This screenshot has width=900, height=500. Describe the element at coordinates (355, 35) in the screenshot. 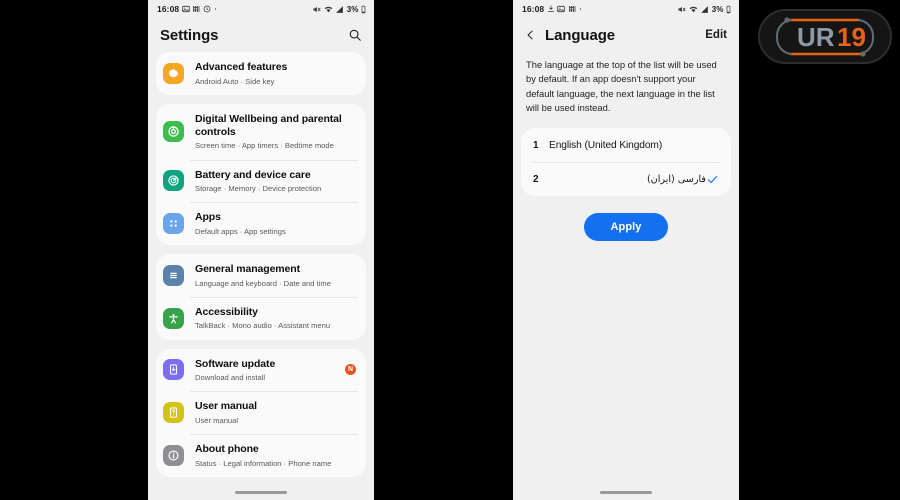

I see `search-icon` at that location.